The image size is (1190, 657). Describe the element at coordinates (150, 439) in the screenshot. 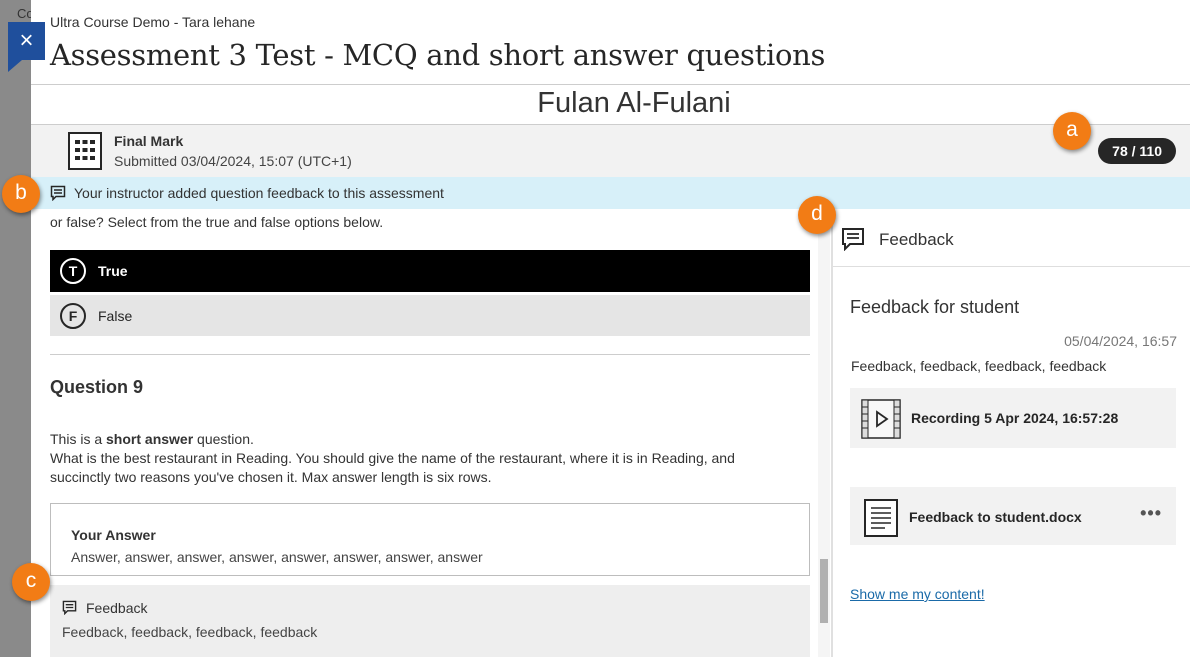

I see `question-intro-emphasis: short answer` at that location.